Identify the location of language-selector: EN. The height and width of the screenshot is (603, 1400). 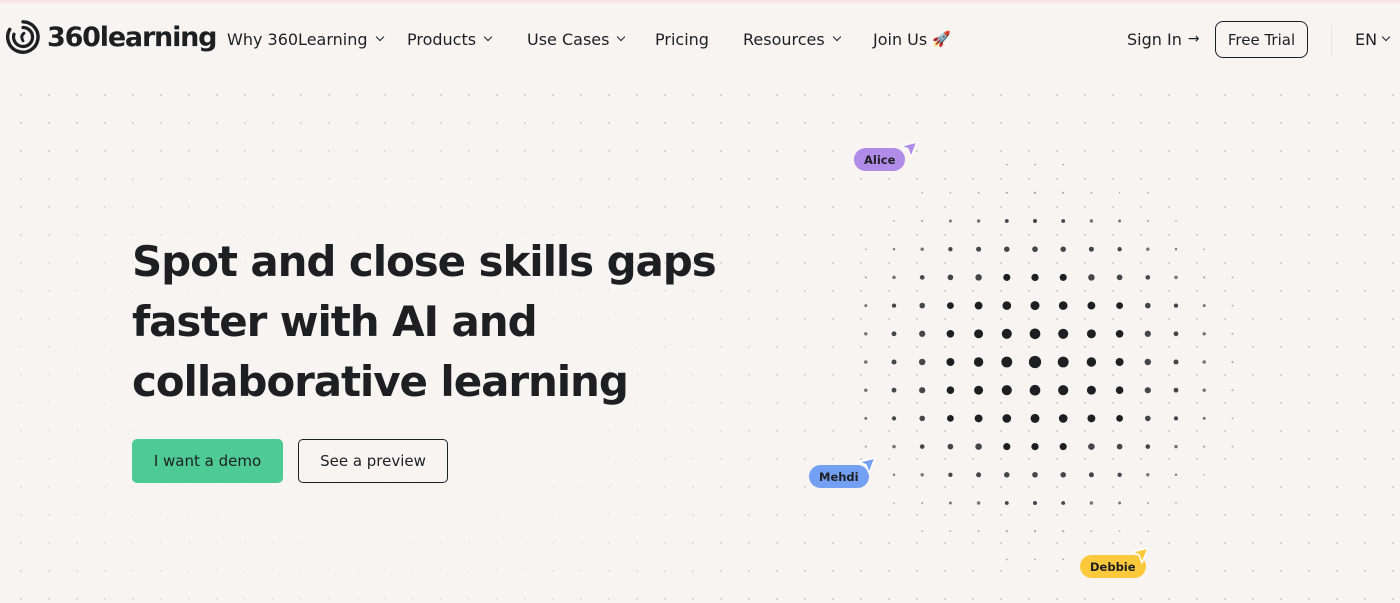
(1373, 39).